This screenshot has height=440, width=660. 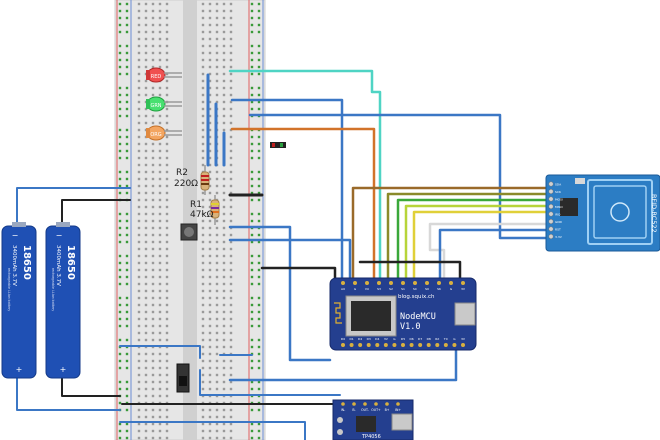 What do you see at coordinates (463, 283) in the screenshot?
I see `nodemcu-top-pin` at bounding box center [463, 283].